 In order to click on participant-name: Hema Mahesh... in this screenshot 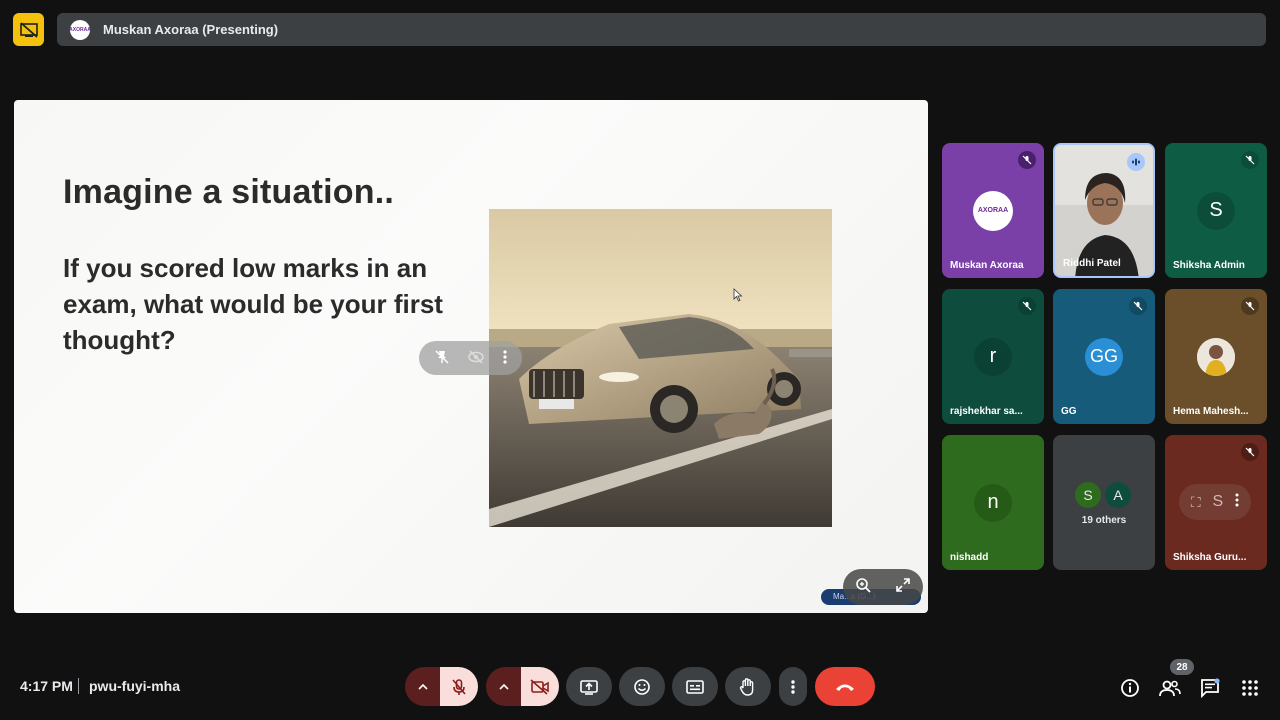, I will do `click(1211, 411)`.